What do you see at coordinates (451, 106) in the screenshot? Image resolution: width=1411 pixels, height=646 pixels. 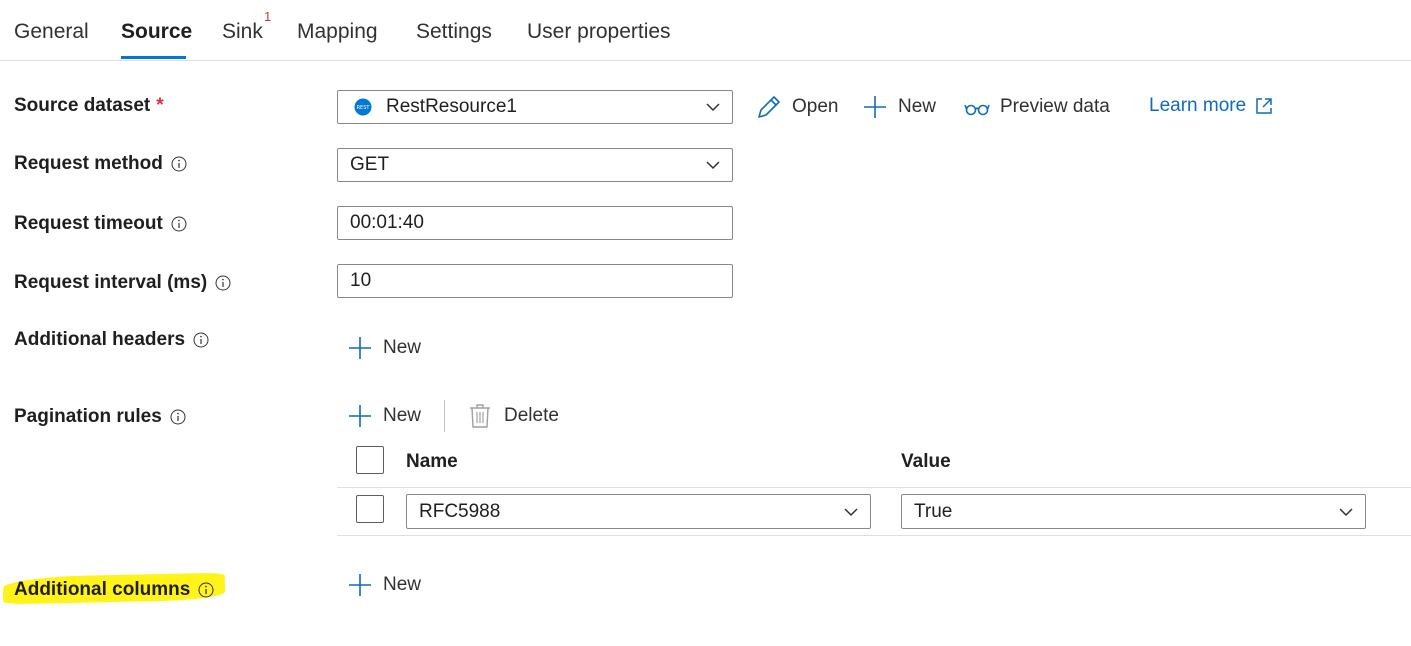 I see `source-dataset-value: RestResource1` at bounding box center [451, 106].